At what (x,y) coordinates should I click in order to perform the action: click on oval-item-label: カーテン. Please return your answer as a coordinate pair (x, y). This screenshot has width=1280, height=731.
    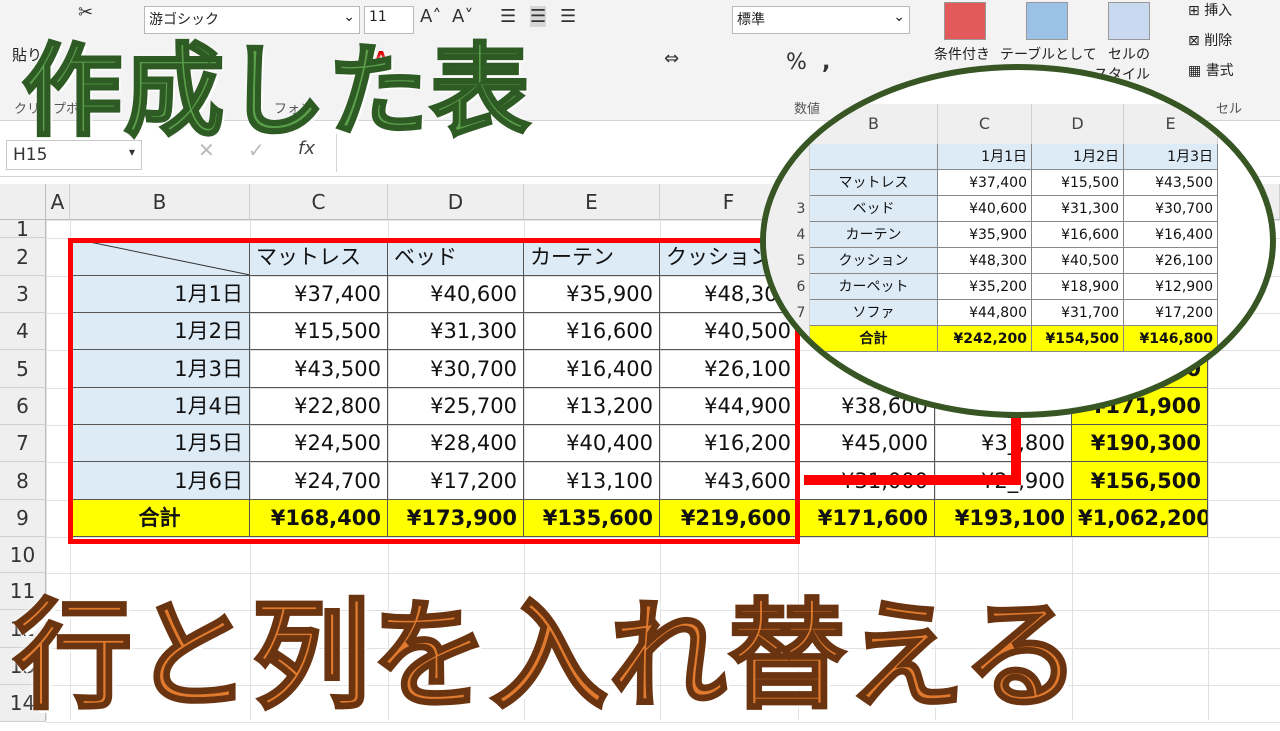
    Looking at the image, I should click on (874, 235).